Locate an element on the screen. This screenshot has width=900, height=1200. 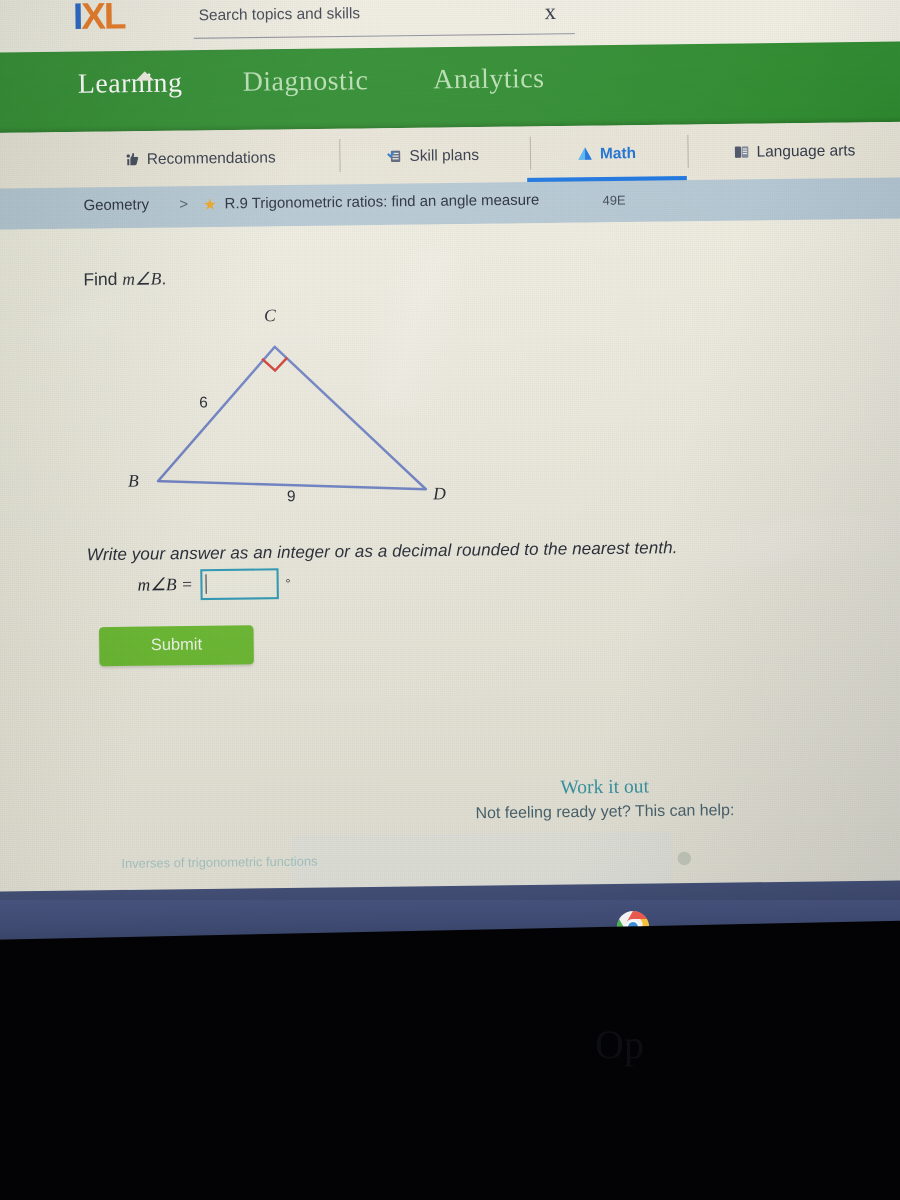
tab-recommendations: Recommendations is located at coordinates (199, 158).